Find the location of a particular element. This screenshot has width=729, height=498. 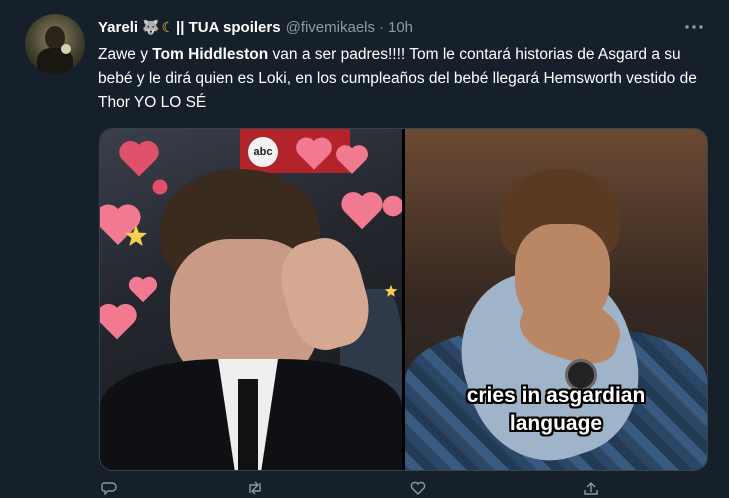

wolf-emoji-icon: 🐺 is located at coordinates (151, 26).